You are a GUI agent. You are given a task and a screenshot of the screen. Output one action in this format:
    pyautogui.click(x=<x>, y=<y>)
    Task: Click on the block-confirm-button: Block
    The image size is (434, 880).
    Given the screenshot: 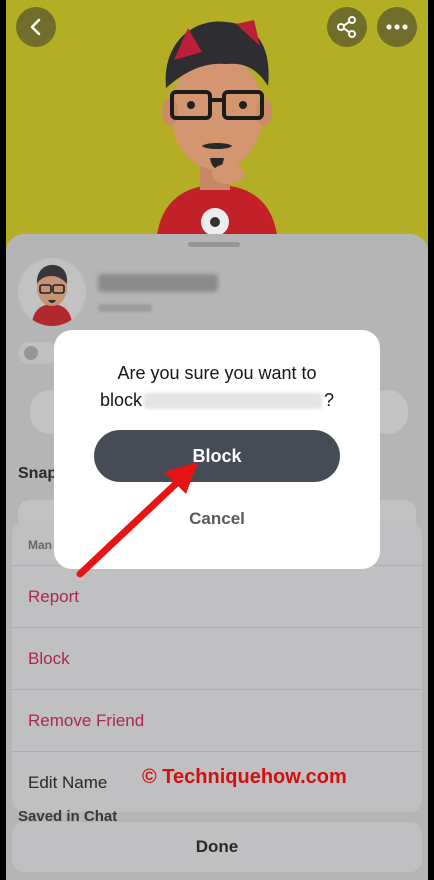 What is the action you would take?
    pyautogui.click(x=217, y=456)
    